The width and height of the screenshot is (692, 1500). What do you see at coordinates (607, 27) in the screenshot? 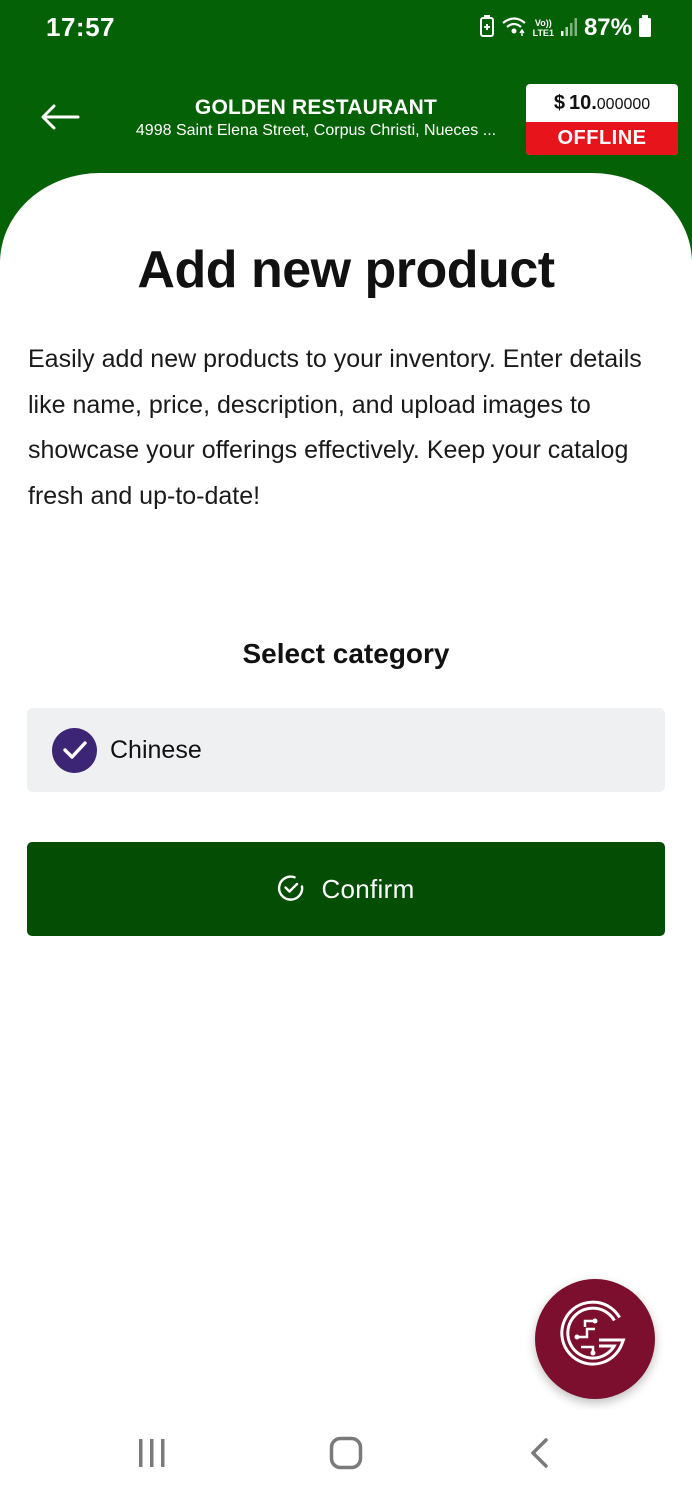
I see `battery-percent: 87%` at bounding box center [607, 27].